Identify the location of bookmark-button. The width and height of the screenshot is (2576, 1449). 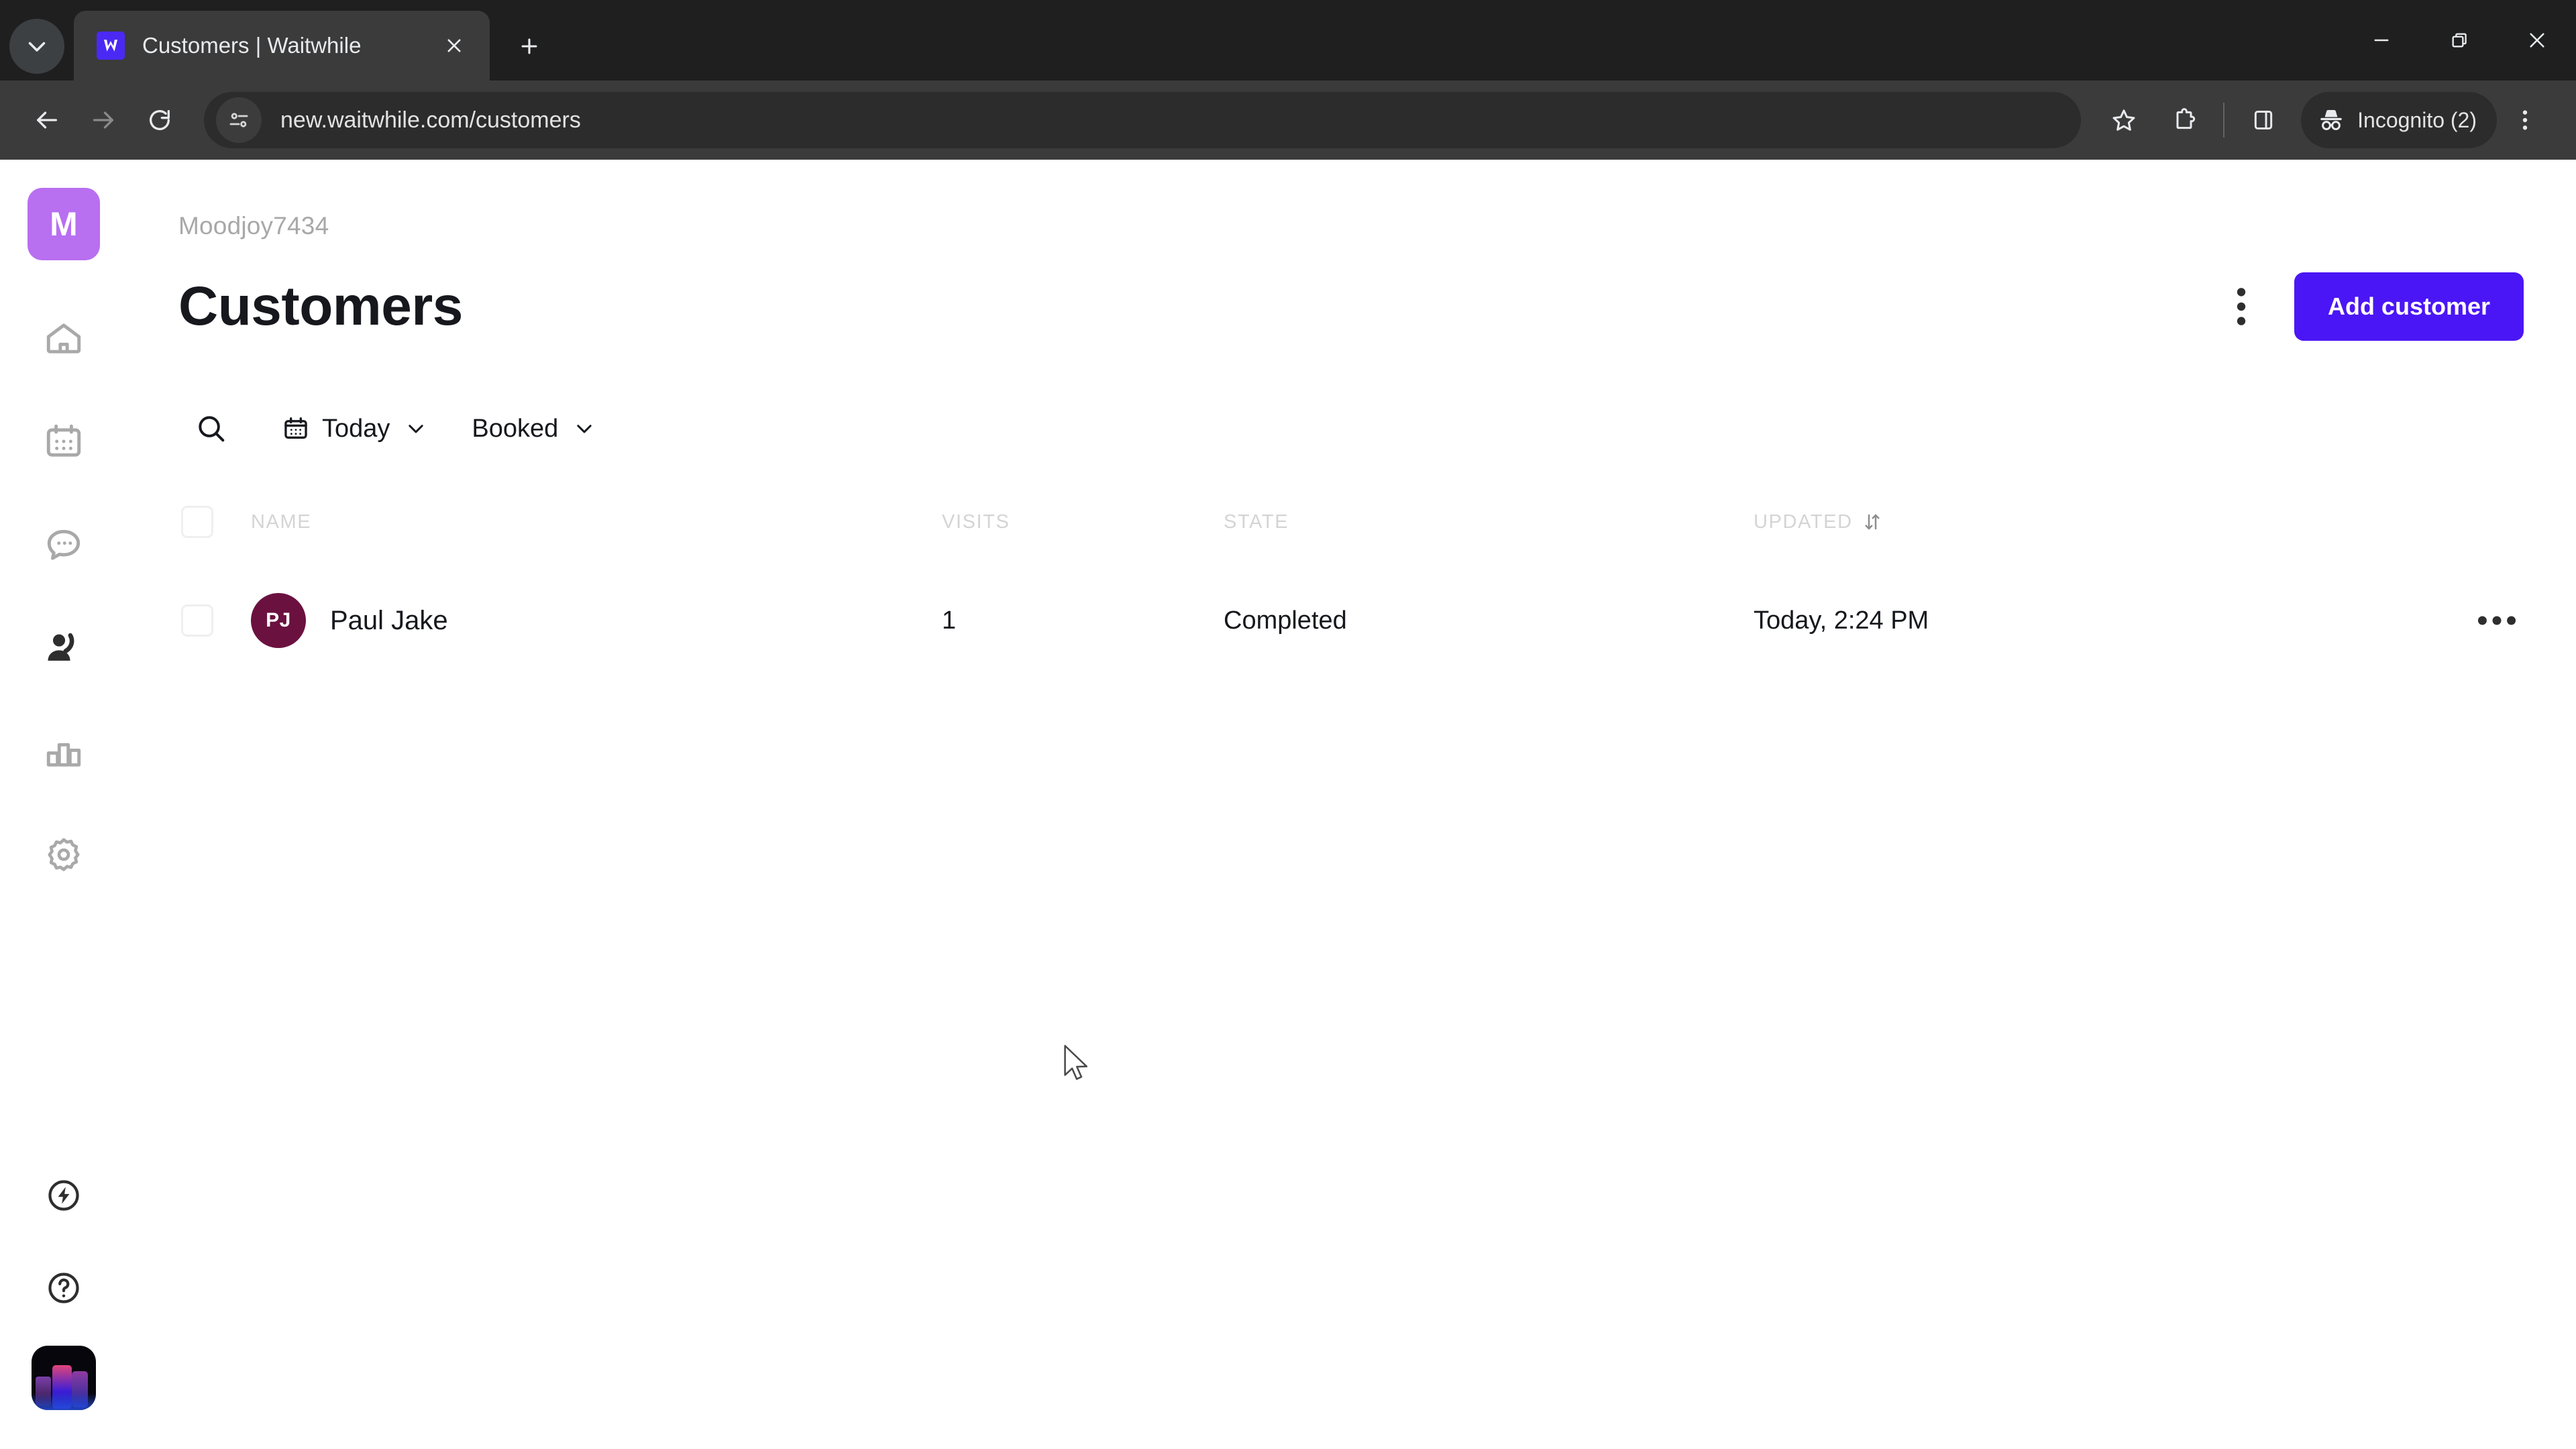
(2124, 120).